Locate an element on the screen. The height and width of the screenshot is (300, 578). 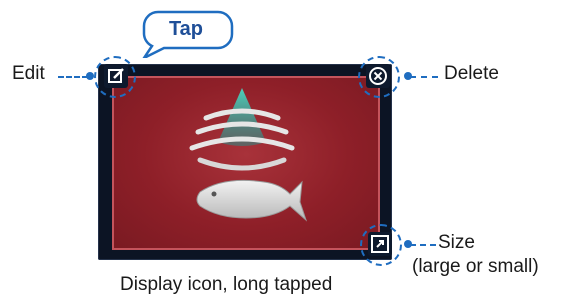
size-sub-label: (large or small) is located at coordinates (475, 266).